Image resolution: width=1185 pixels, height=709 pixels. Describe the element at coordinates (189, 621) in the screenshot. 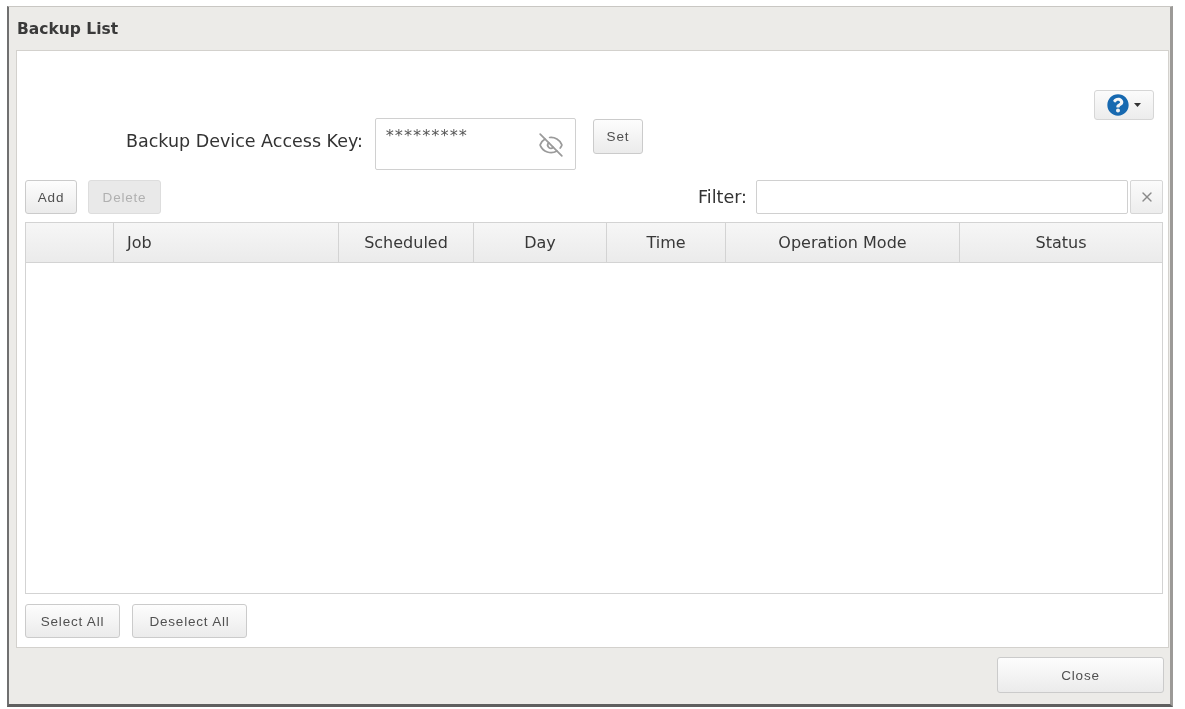

I see `deselect-all-button: Deselect All` at that location.